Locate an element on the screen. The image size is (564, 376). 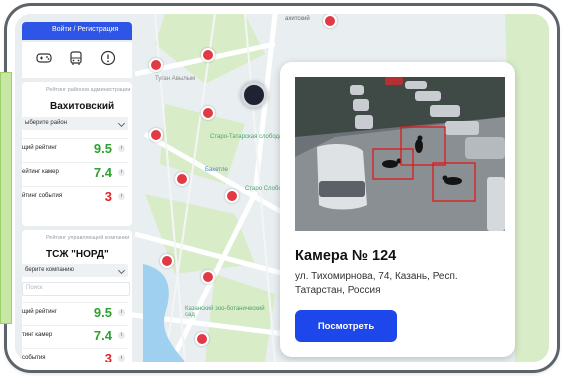
view-camera-button: Посмотреть is located at coordinates (346, 326).